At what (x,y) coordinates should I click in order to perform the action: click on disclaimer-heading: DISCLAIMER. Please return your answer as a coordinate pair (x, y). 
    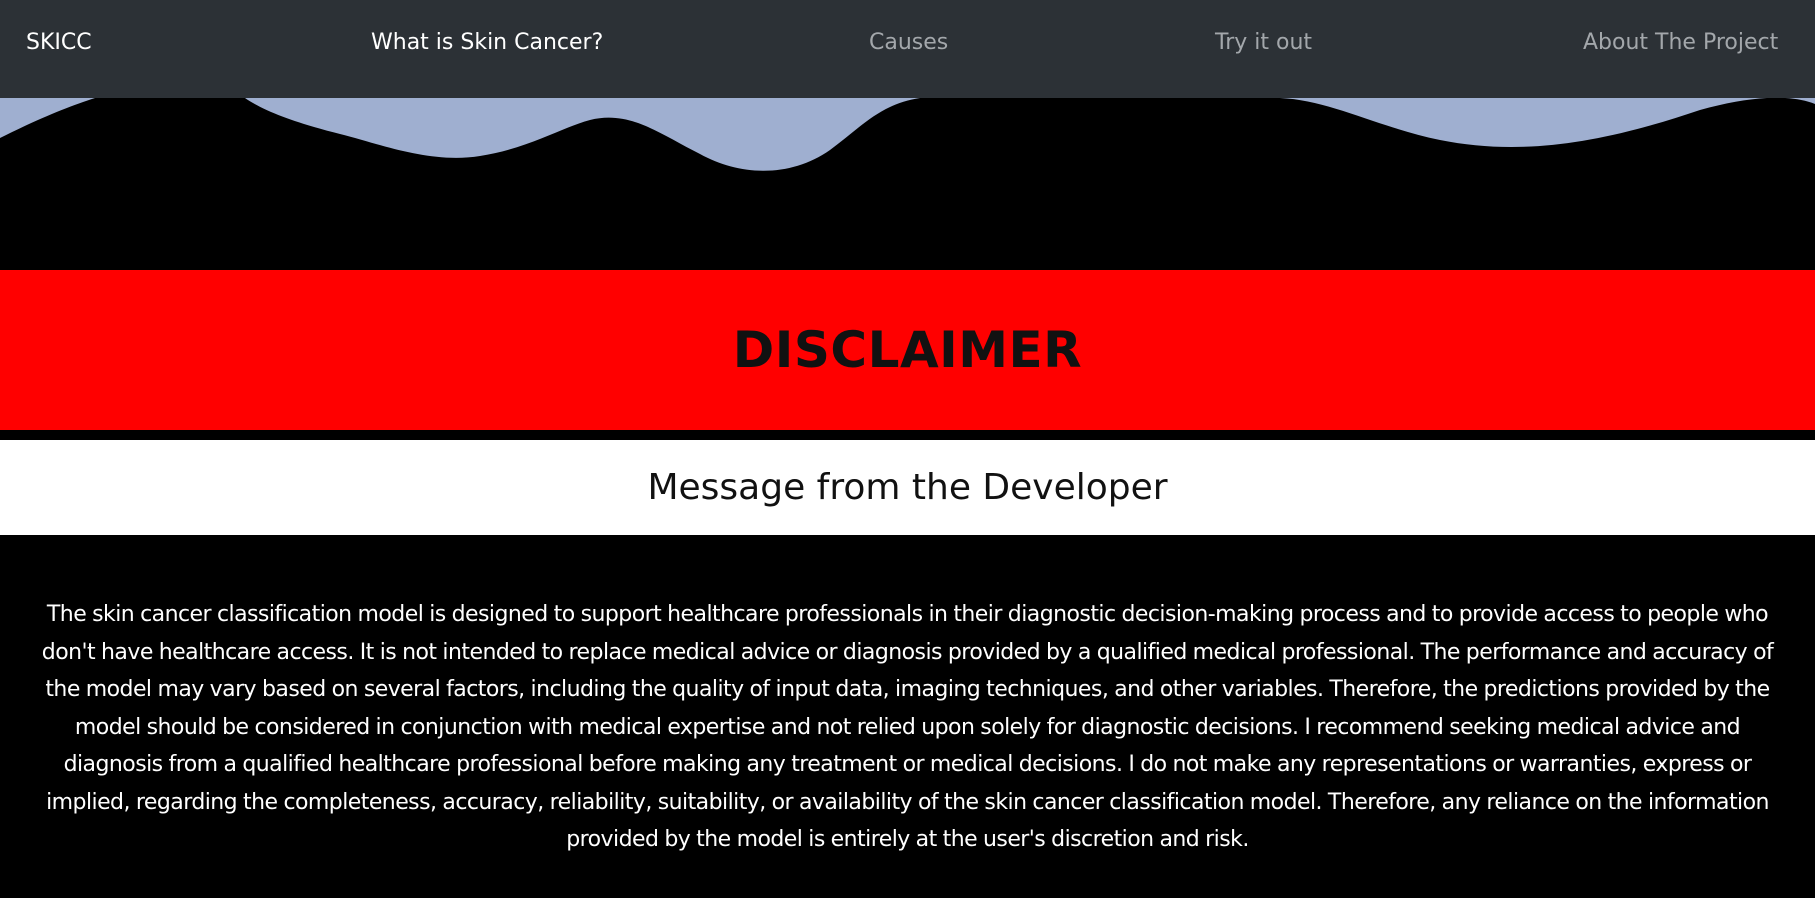
    Looking at the image, I should click on (907, 350).